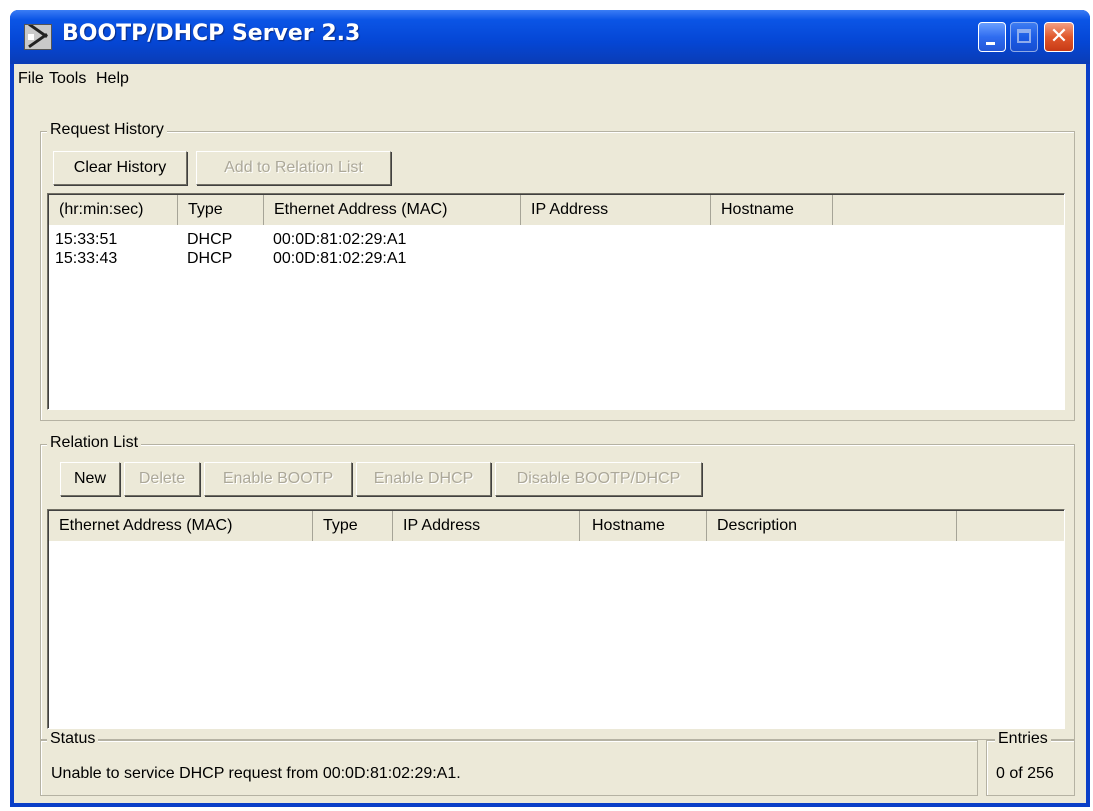 This screenshot has width=1093, height=811. I want to click on request-history-legend: Request History, so click(107, 130).